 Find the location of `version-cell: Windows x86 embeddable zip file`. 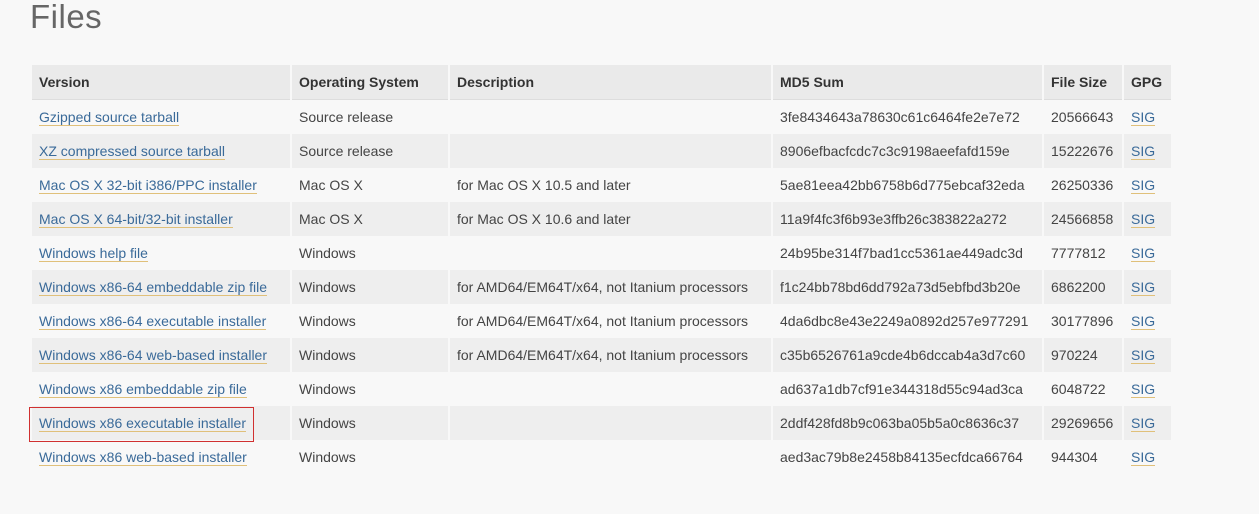

version-cell: Windows x86 embeddable zip file is located at coordinates (161, 389).